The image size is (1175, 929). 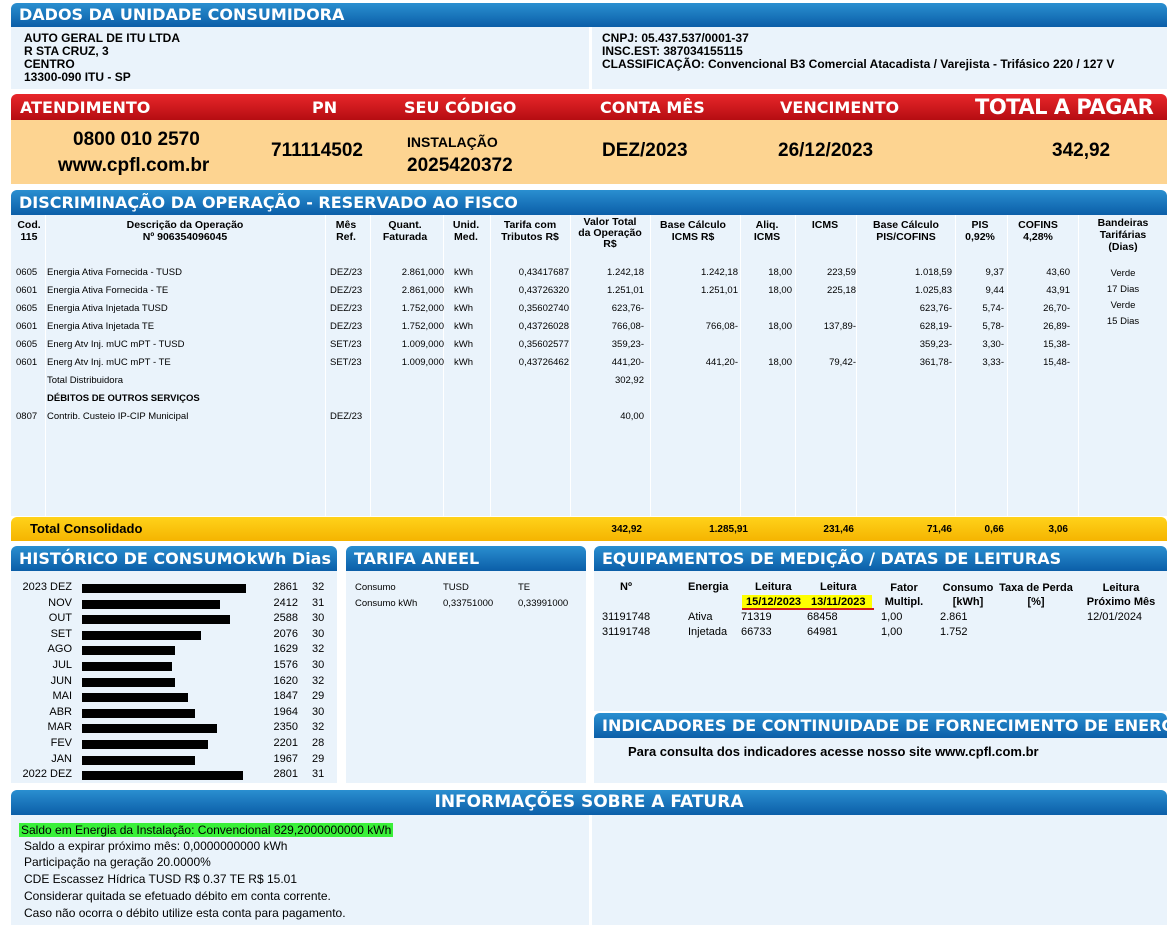 What do you see at coordinates (1036, 595) in the screenshot?
I see `eq-h-taxa: Taxa de Perda [%]` at bounding box center [1036, 595].